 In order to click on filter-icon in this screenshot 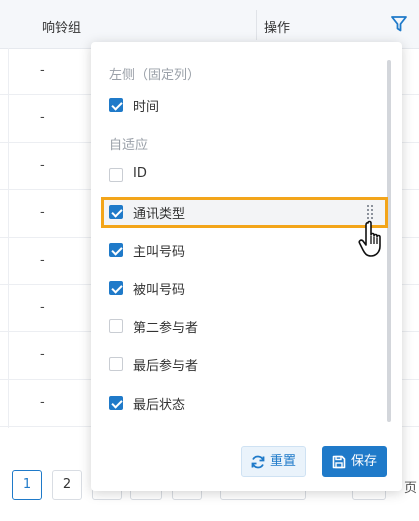, I will do `click(399, 24)`.